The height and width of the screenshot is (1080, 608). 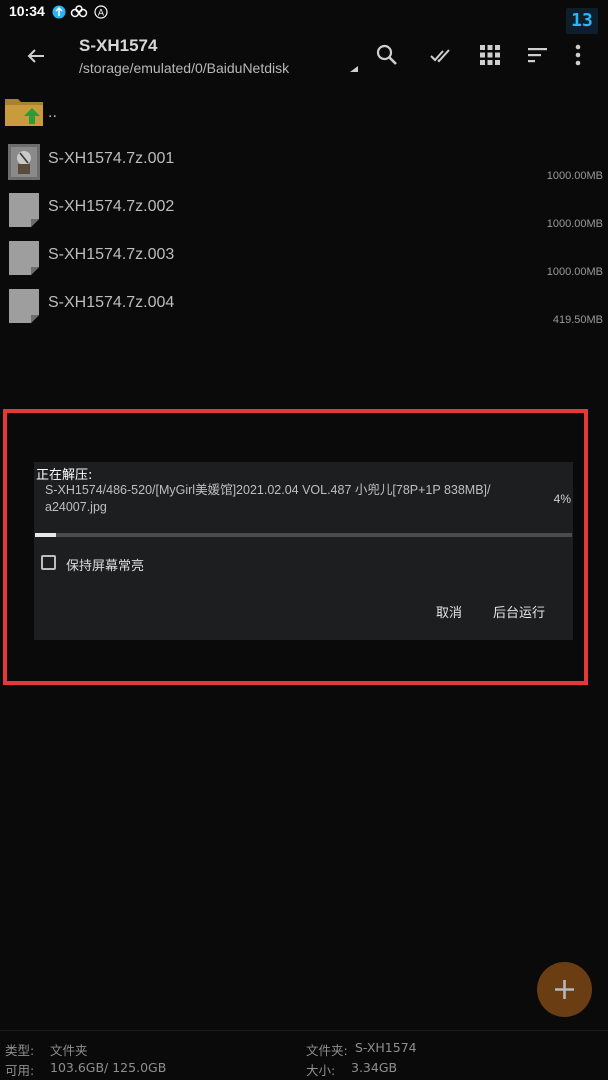 I want to click on progress-percent: 4%, so click(x=562, y=499).